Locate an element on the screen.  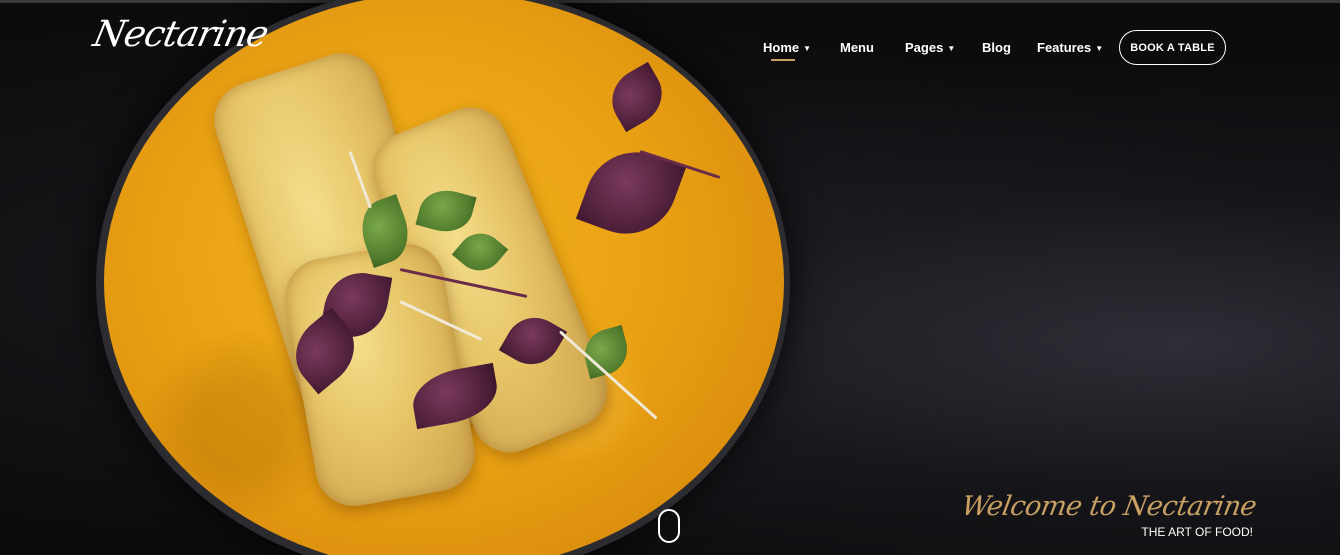
nav-item-pages: Pages ▼ is located at coordinates (930, 47).